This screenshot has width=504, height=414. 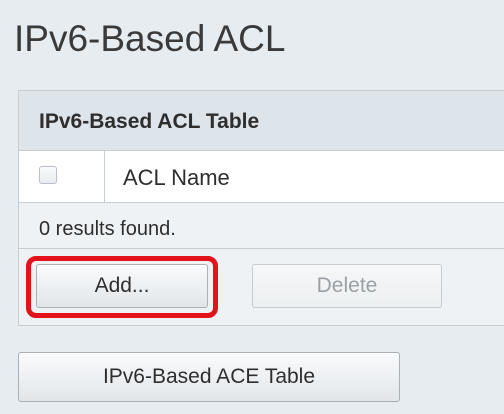 What do you see at coordinates (261, 177) in the screenshot?
I see `table-column-header-row: ACL Name` at bounding box center [261, 177].